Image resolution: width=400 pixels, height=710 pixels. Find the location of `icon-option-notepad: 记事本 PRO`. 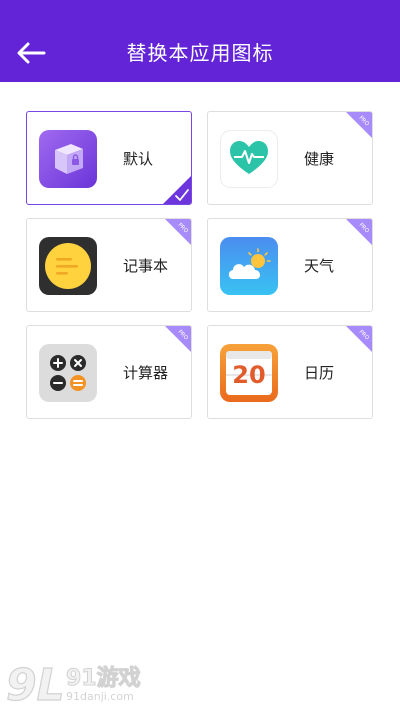

icon-option-notepad: 记事本 PRO is located at coordinates (109, 265).